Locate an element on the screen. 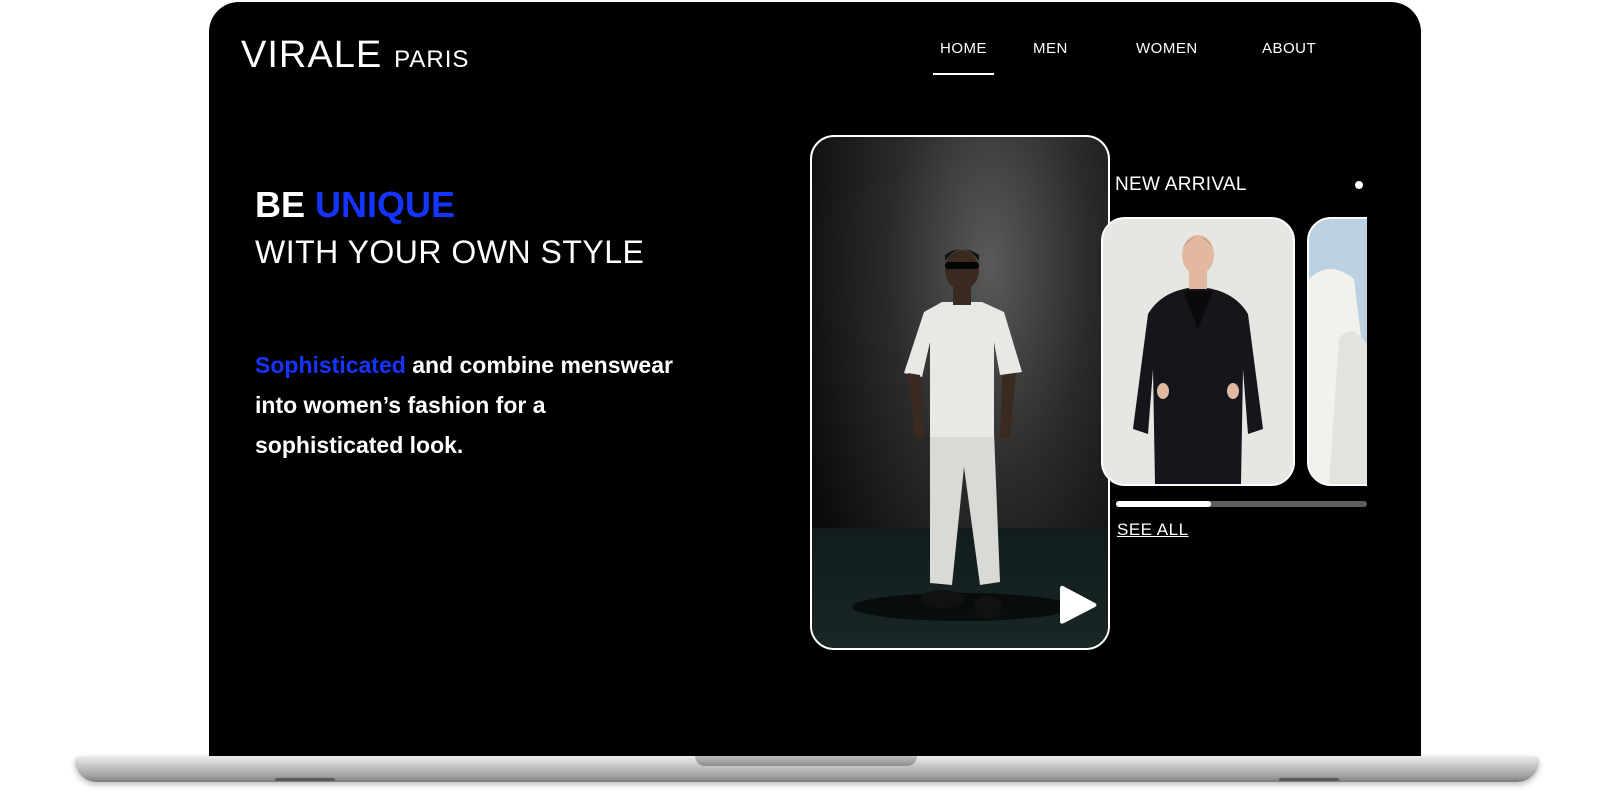 This screenshot has height=800, width=1600. nav-about: ABOUT is located at coordinates (1289, 48).